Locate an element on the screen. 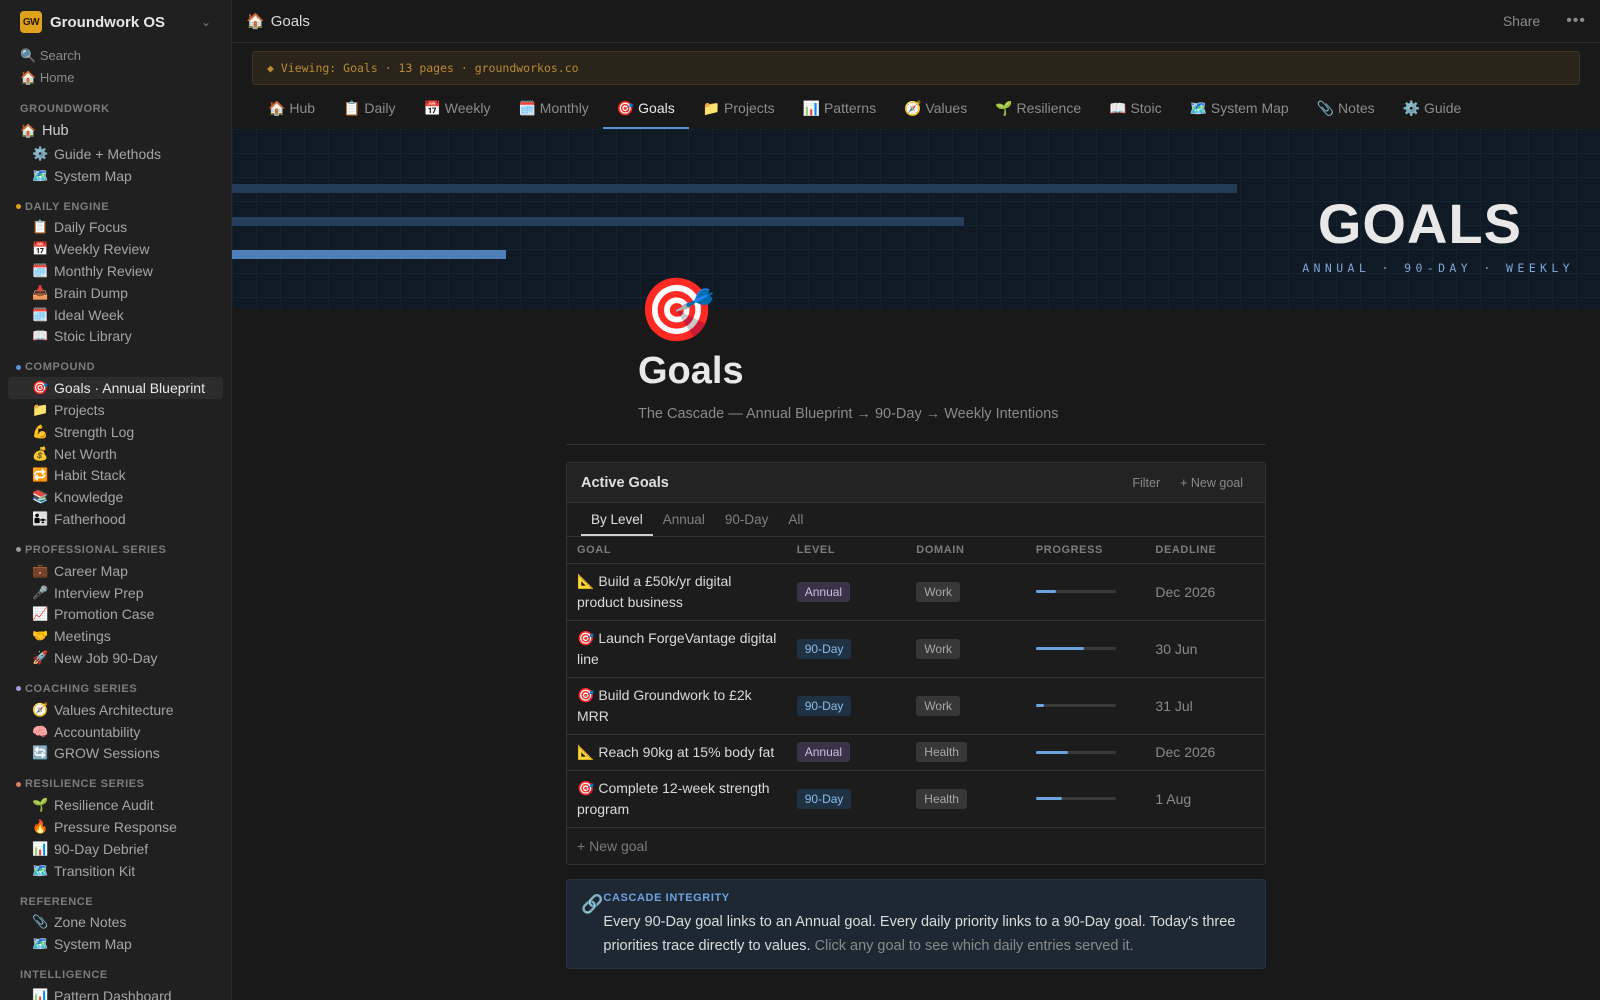 This screenshot has height=1000, width=1600. level-badge: 90-Day is located at coordinates (824, 798).